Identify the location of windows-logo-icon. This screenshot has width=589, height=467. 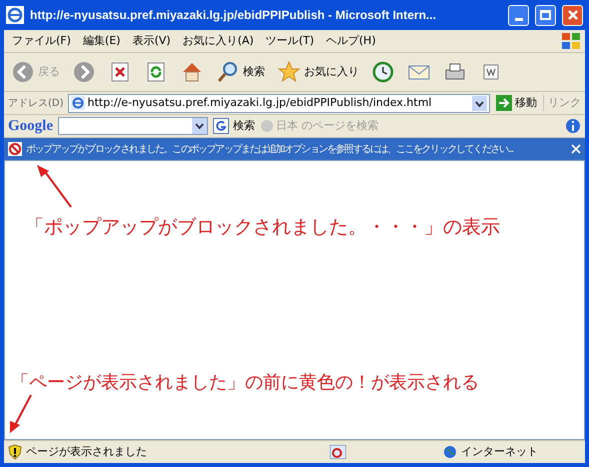
(571, 41).